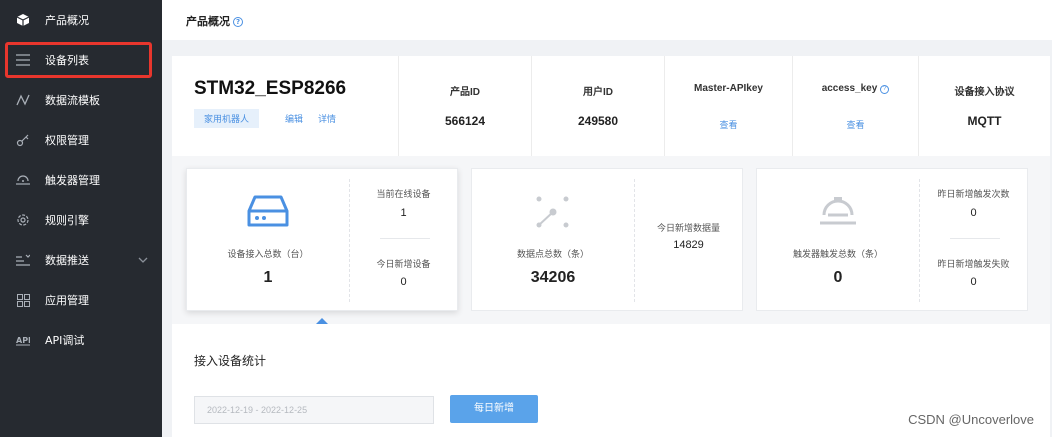  What do you see at coordinates (403, 213) in the screenshot?
I see `stat-side-value: 1` at bounding box center [403, 213].